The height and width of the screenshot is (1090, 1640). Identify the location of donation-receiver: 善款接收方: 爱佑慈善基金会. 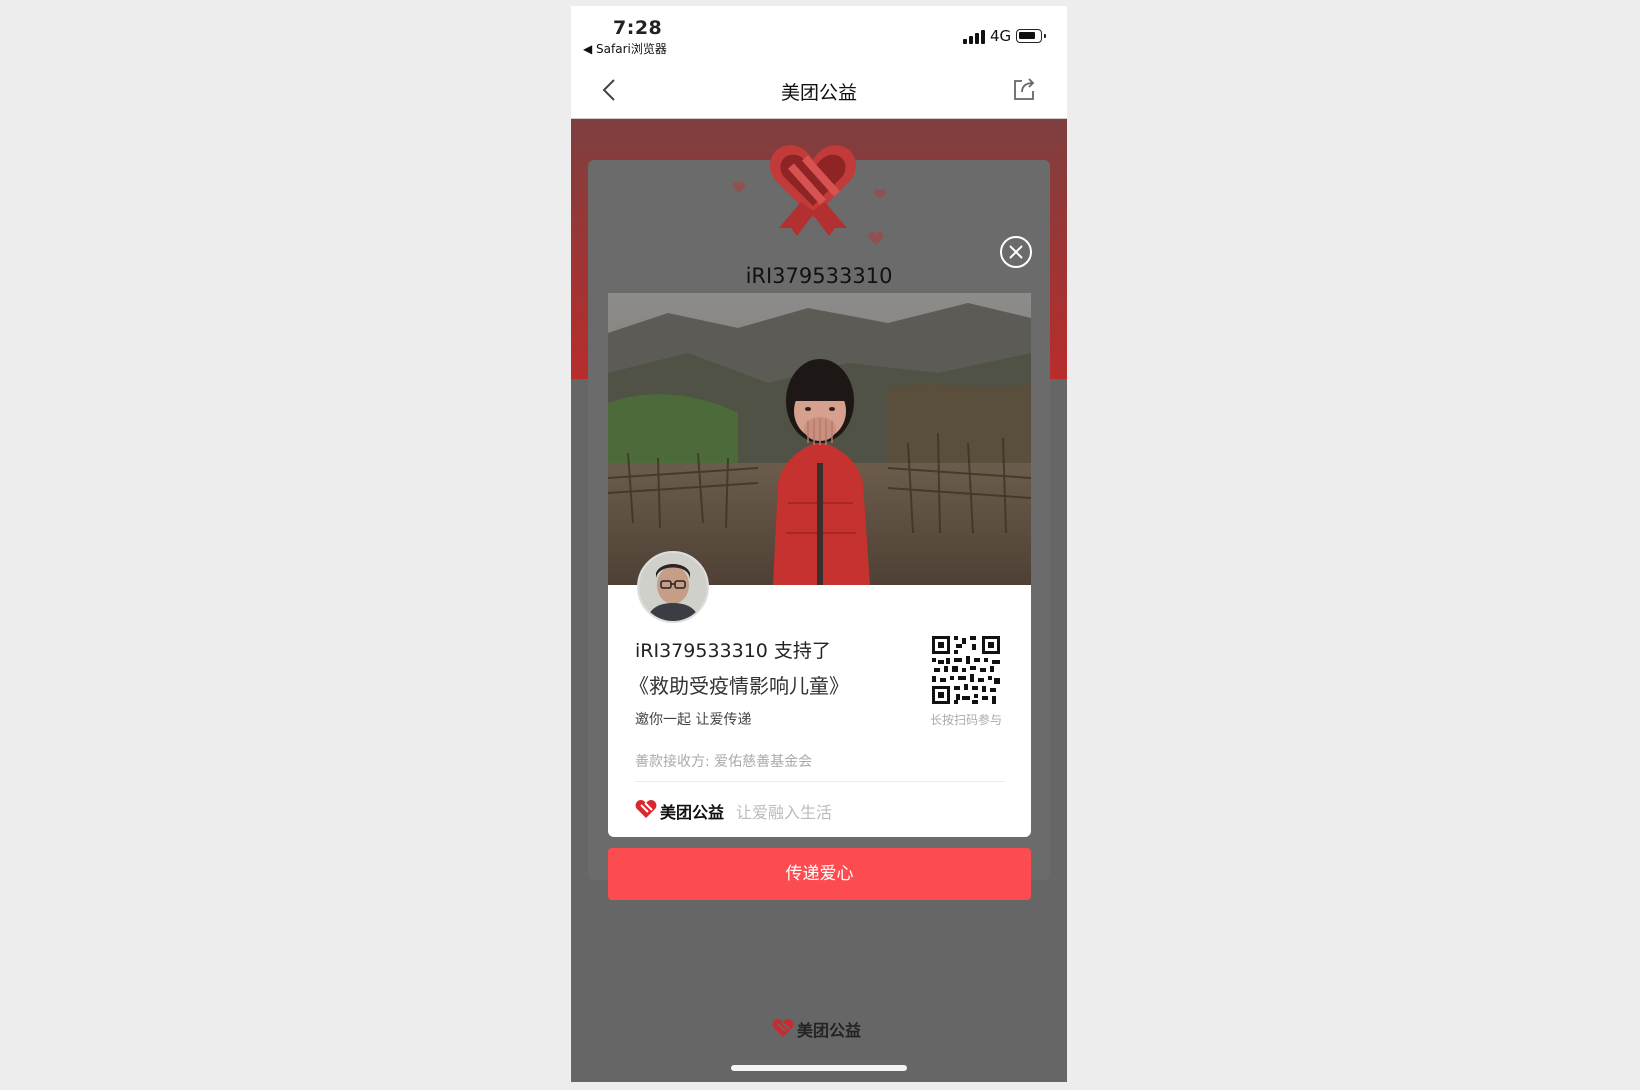
(724, 762).